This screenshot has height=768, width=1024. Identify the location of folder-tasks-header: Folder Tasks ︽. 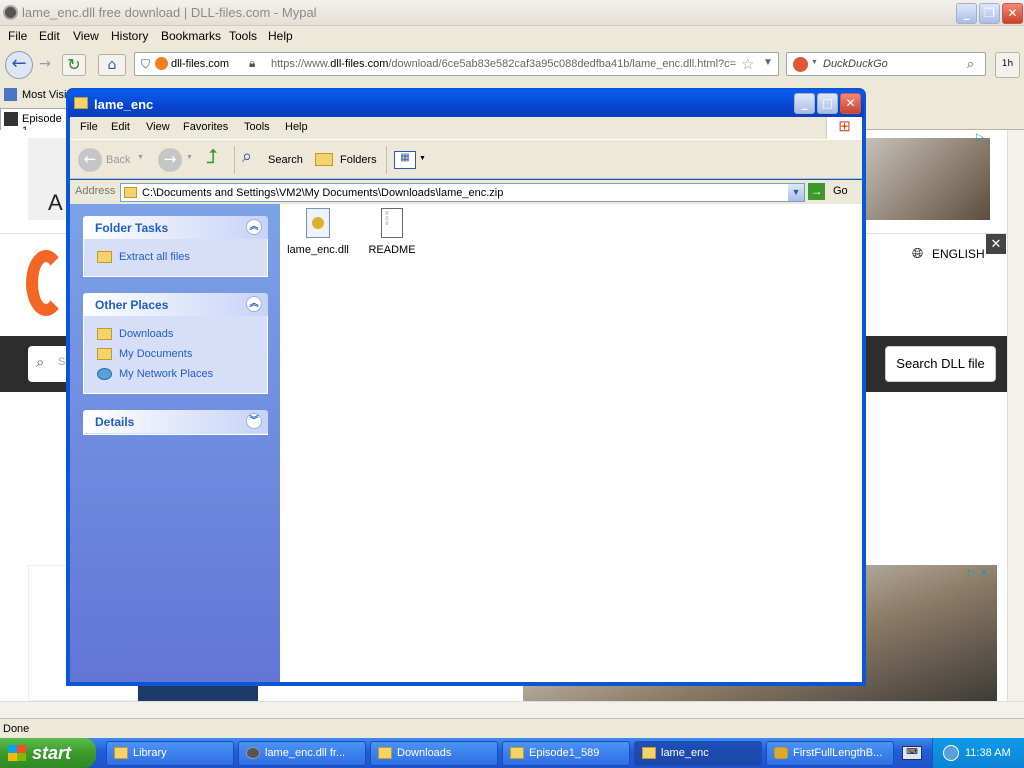
(175, 227).